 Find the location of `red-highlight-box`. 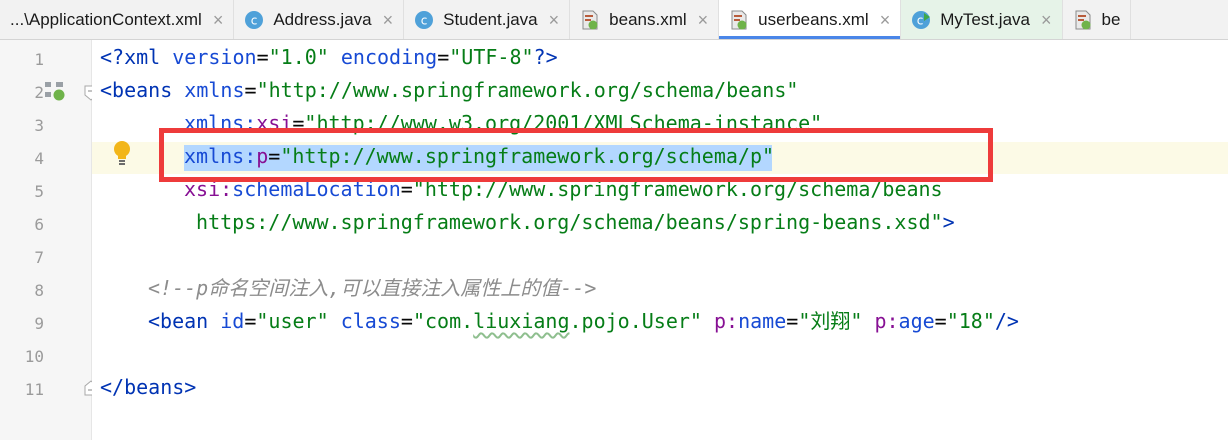

red-highlight-box is located at coordinates (576, 155).